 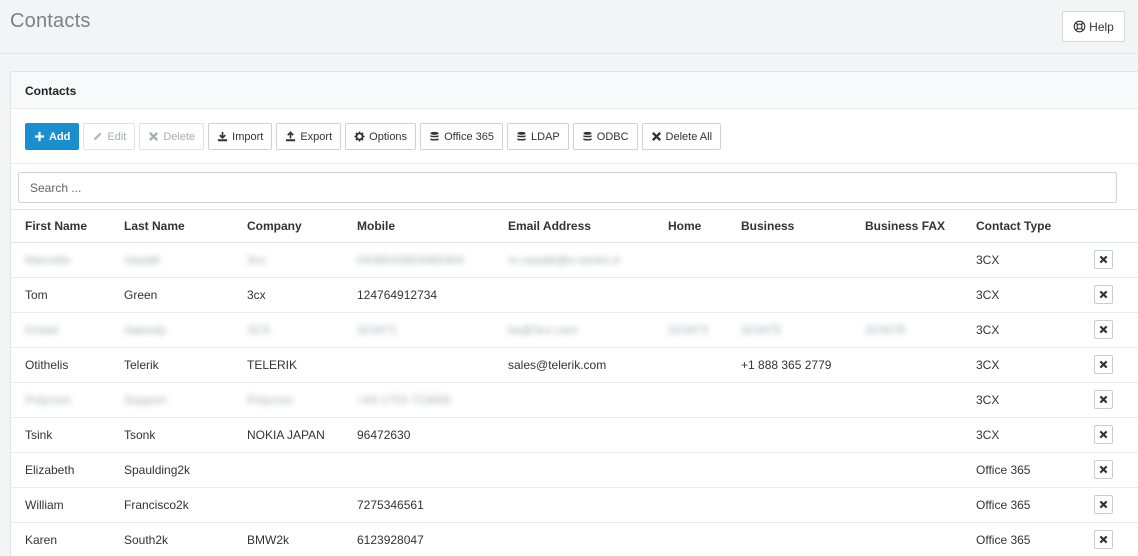 What do you see at coordinates (60, 470) in the screenshot?
I see `cell-first-name: Elizabeth` at bounding box center [60, 470].